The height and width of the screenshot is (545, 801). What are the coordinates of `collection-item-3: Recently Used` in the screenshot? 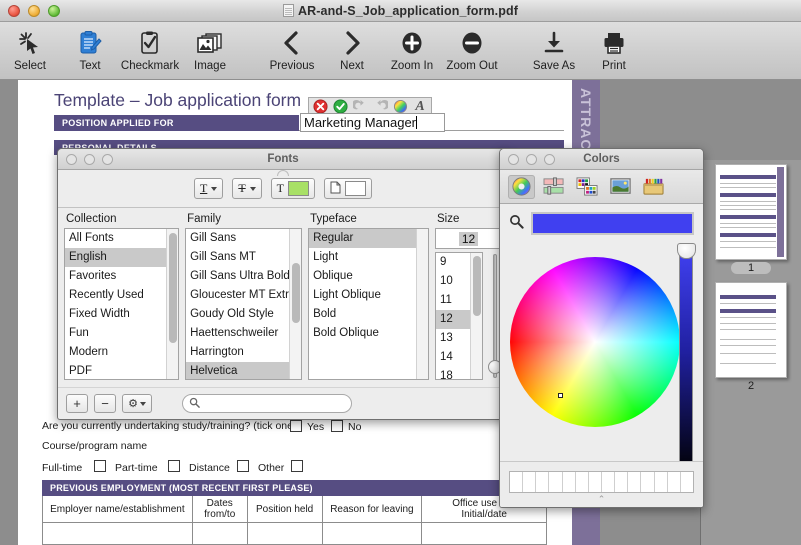 It's located at (115, 295).